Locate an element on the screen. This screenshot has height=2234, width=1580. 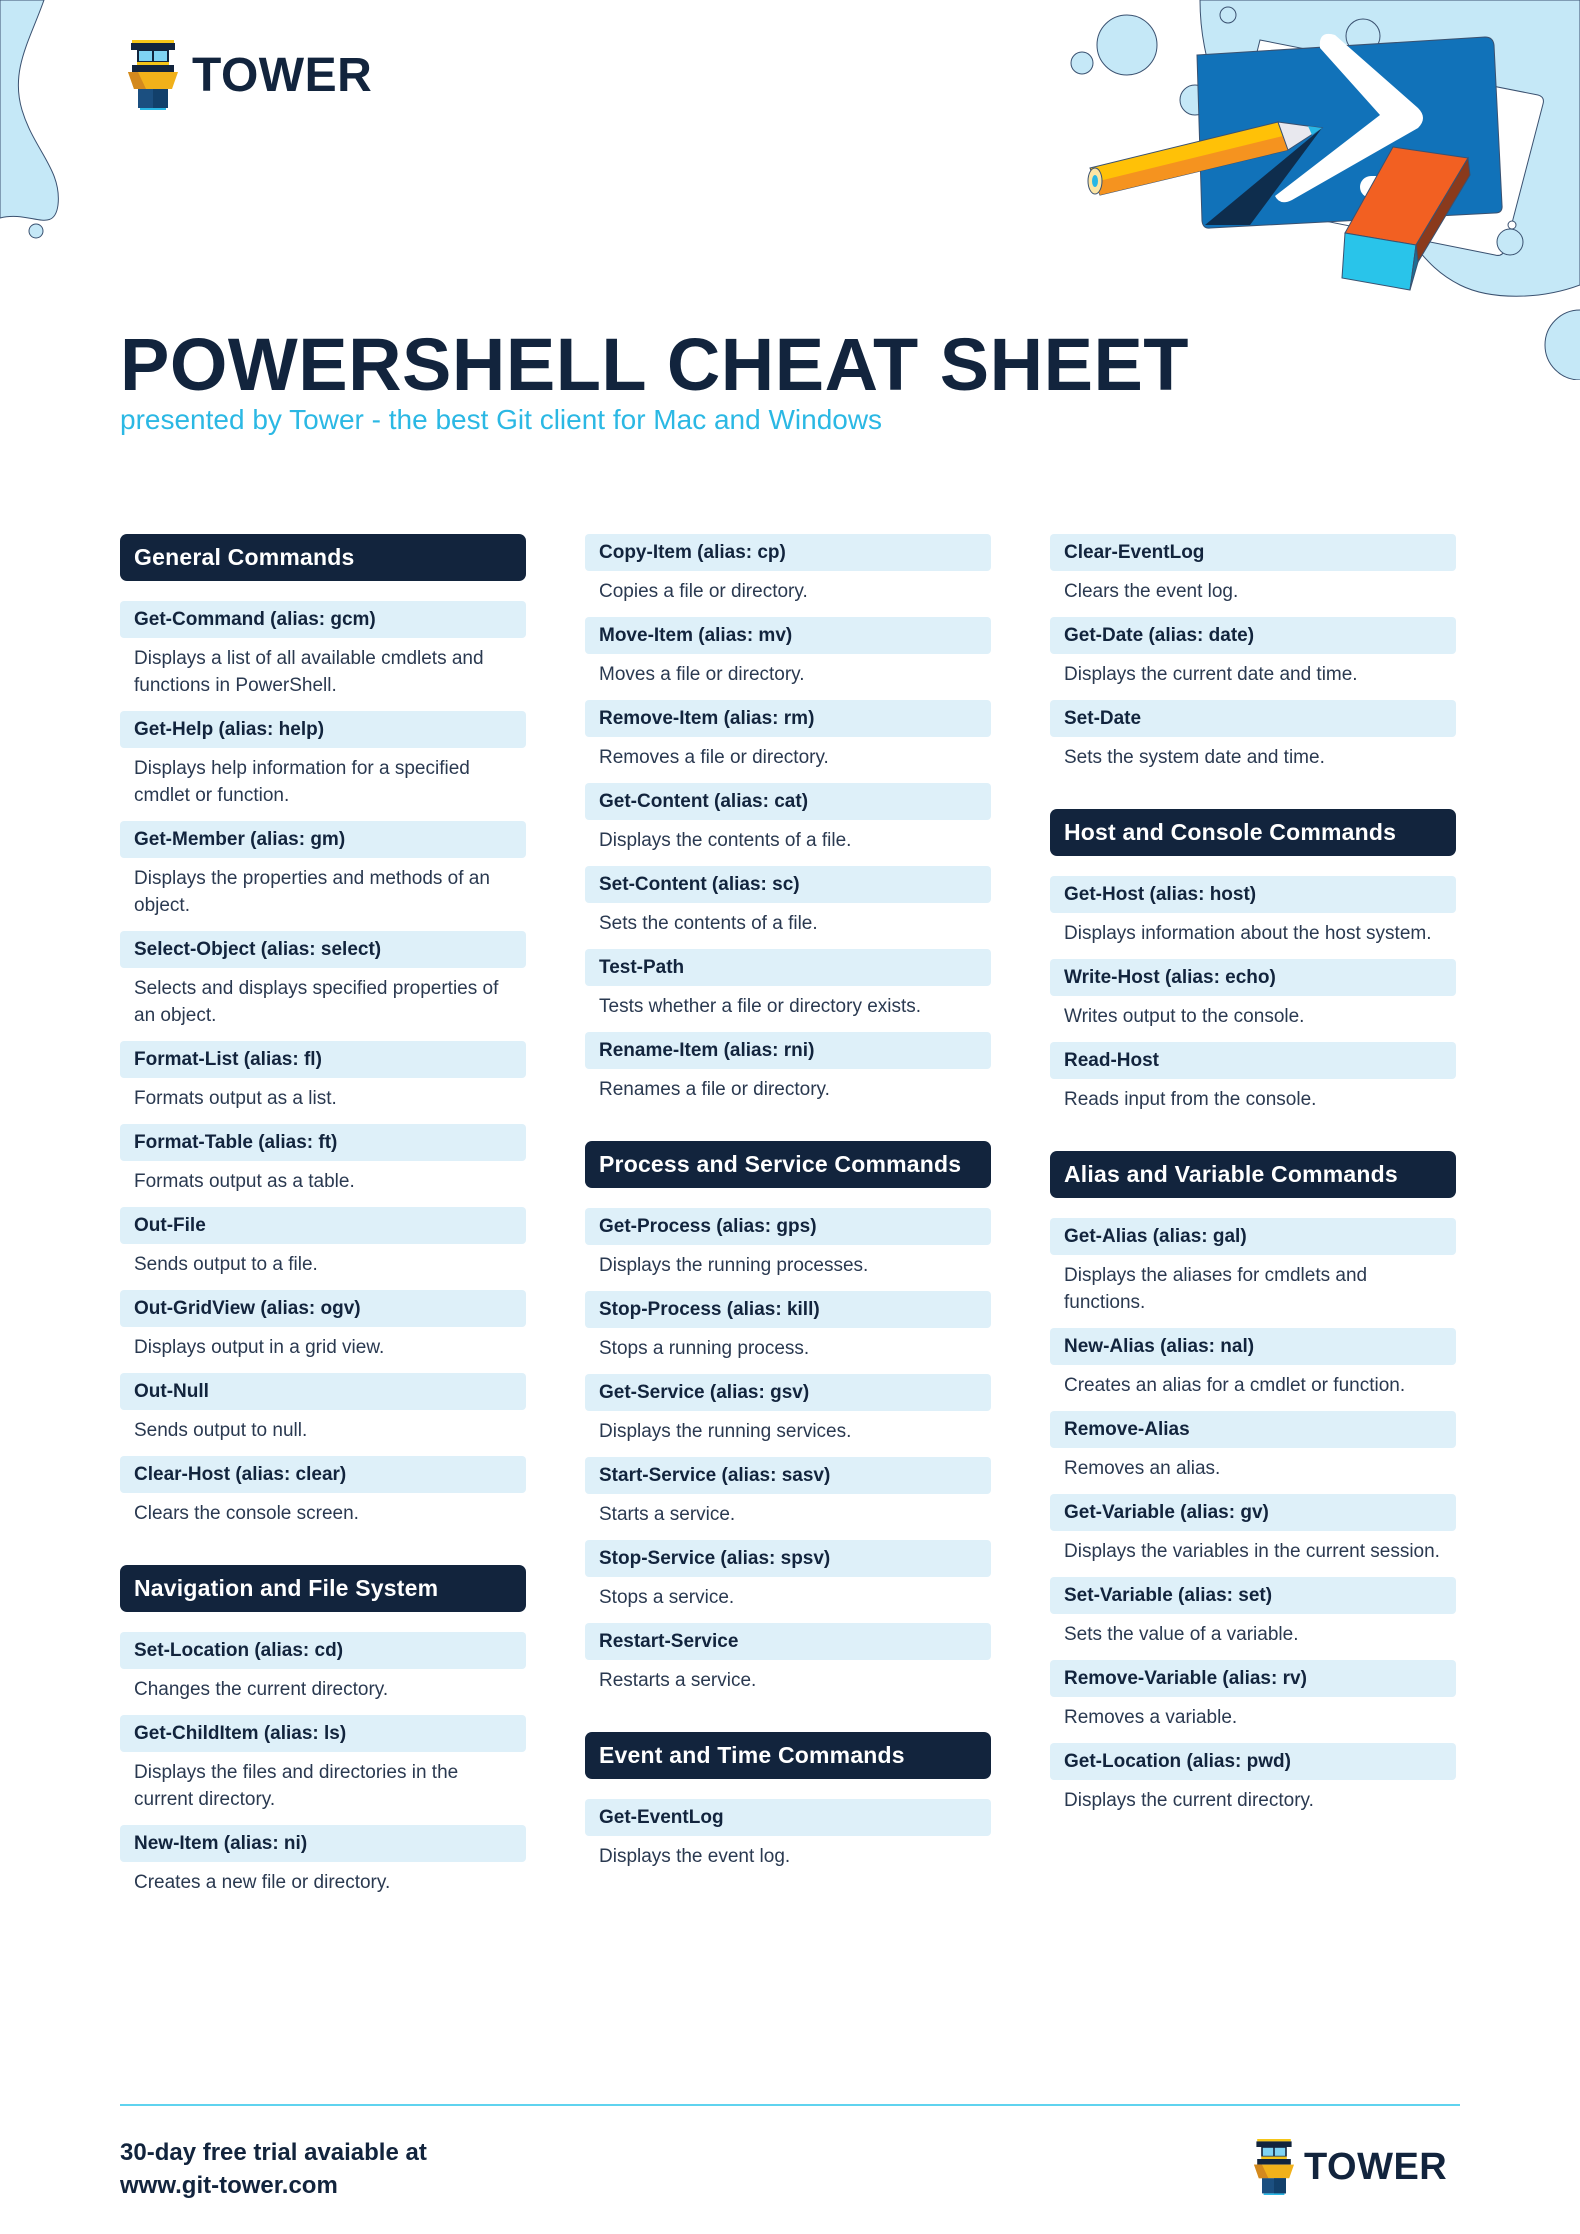
section-header-general-commands: General Commands is located at coordinates (323, 557).